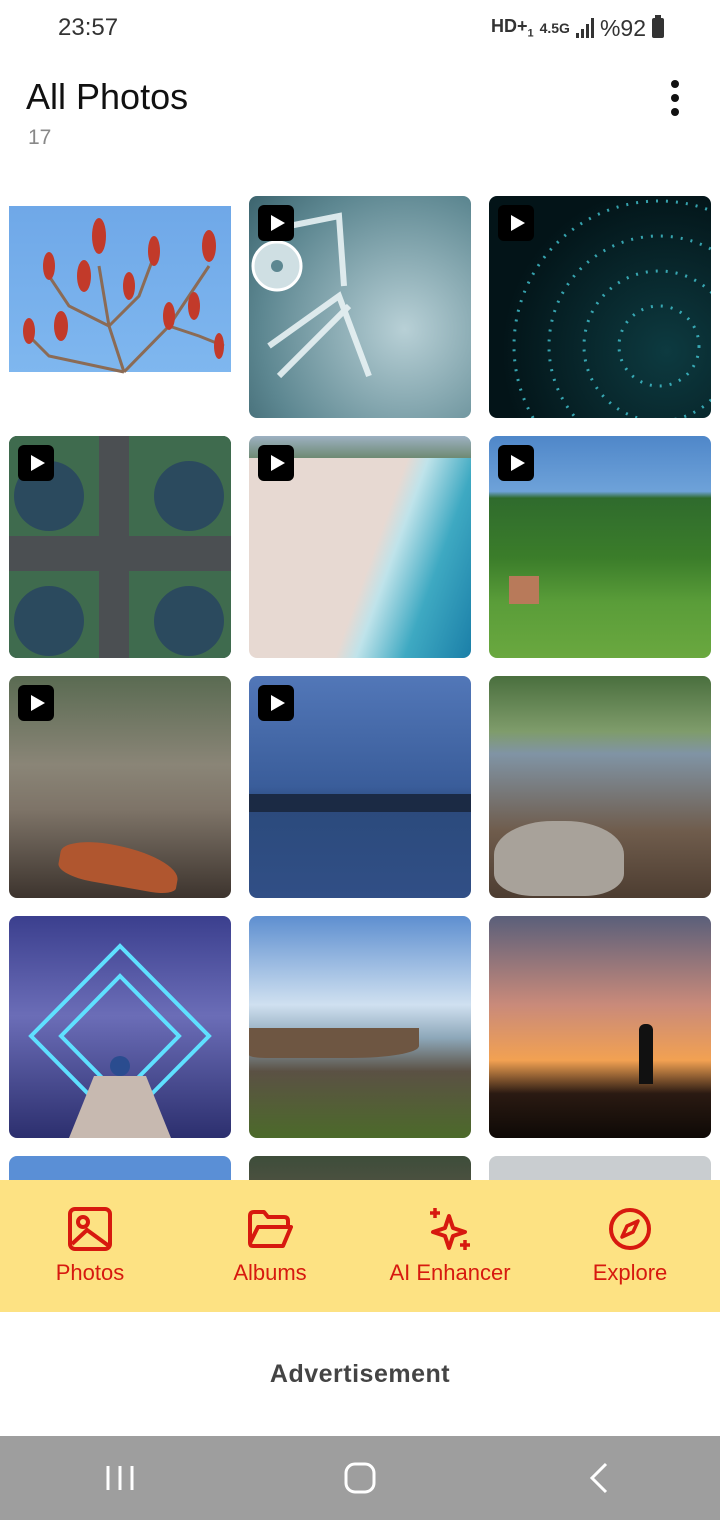 Image resolution: width=720 pixels, height=1520 pixels. What do you see at coordinates (120, 1478) in the screenshot?
I see `recent-apps-button` at bounding box center [120, 1478].